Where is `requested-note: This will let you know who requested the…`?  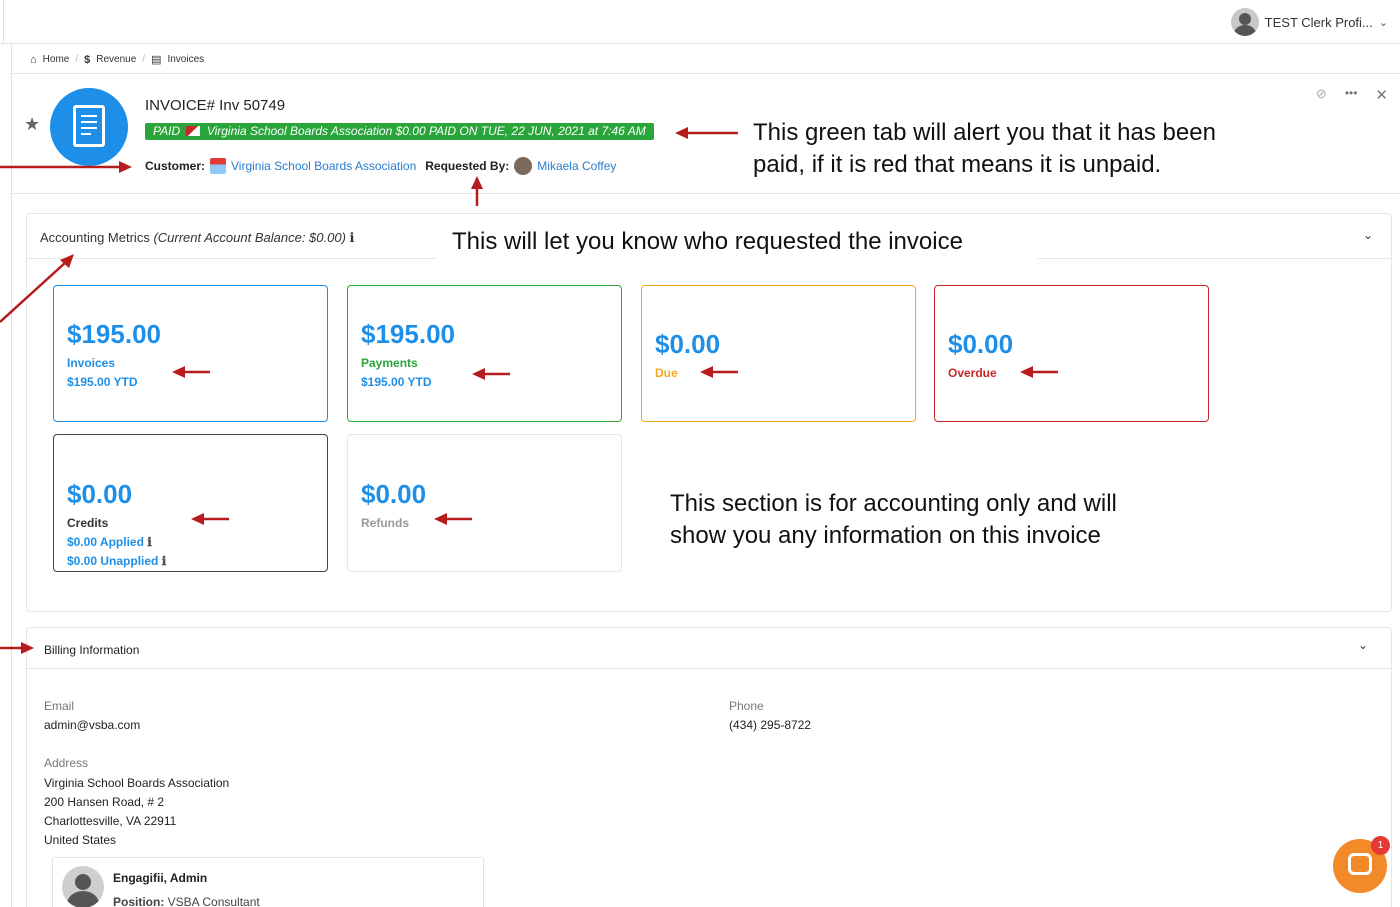 requested-note: This will let you know who requested the… is located at coordinates (707, 241).